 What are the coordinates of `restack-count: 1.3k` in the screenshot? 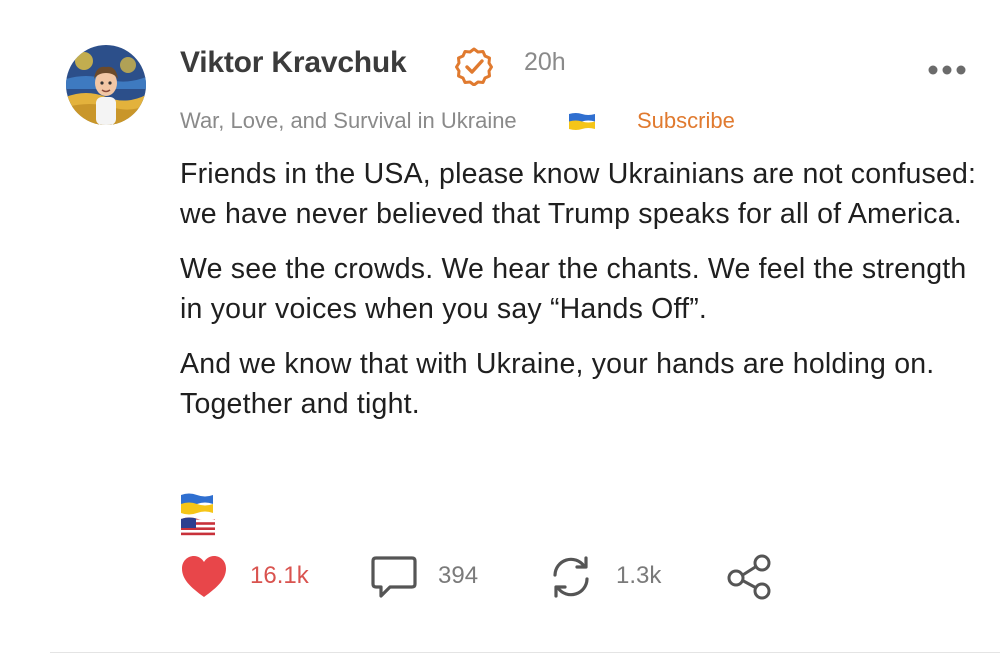 It's located at (639, 575).